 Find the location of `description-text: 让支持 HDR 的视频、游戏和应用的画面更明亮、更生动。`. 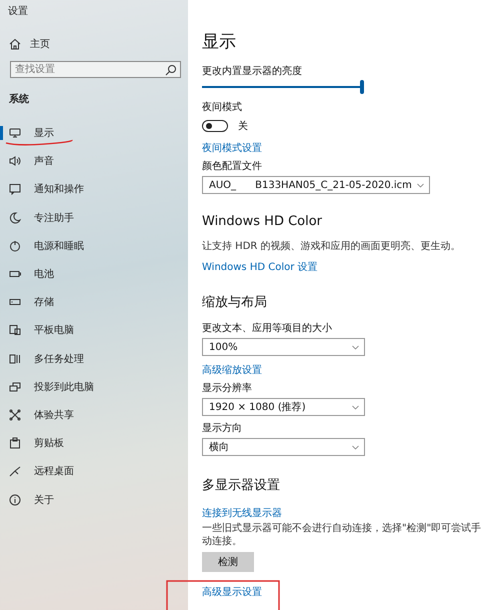

description-text: 让支持 HDR 的视频、游戏和应用的画面更明亮、更生动。 is located at coordinates (332, 246).